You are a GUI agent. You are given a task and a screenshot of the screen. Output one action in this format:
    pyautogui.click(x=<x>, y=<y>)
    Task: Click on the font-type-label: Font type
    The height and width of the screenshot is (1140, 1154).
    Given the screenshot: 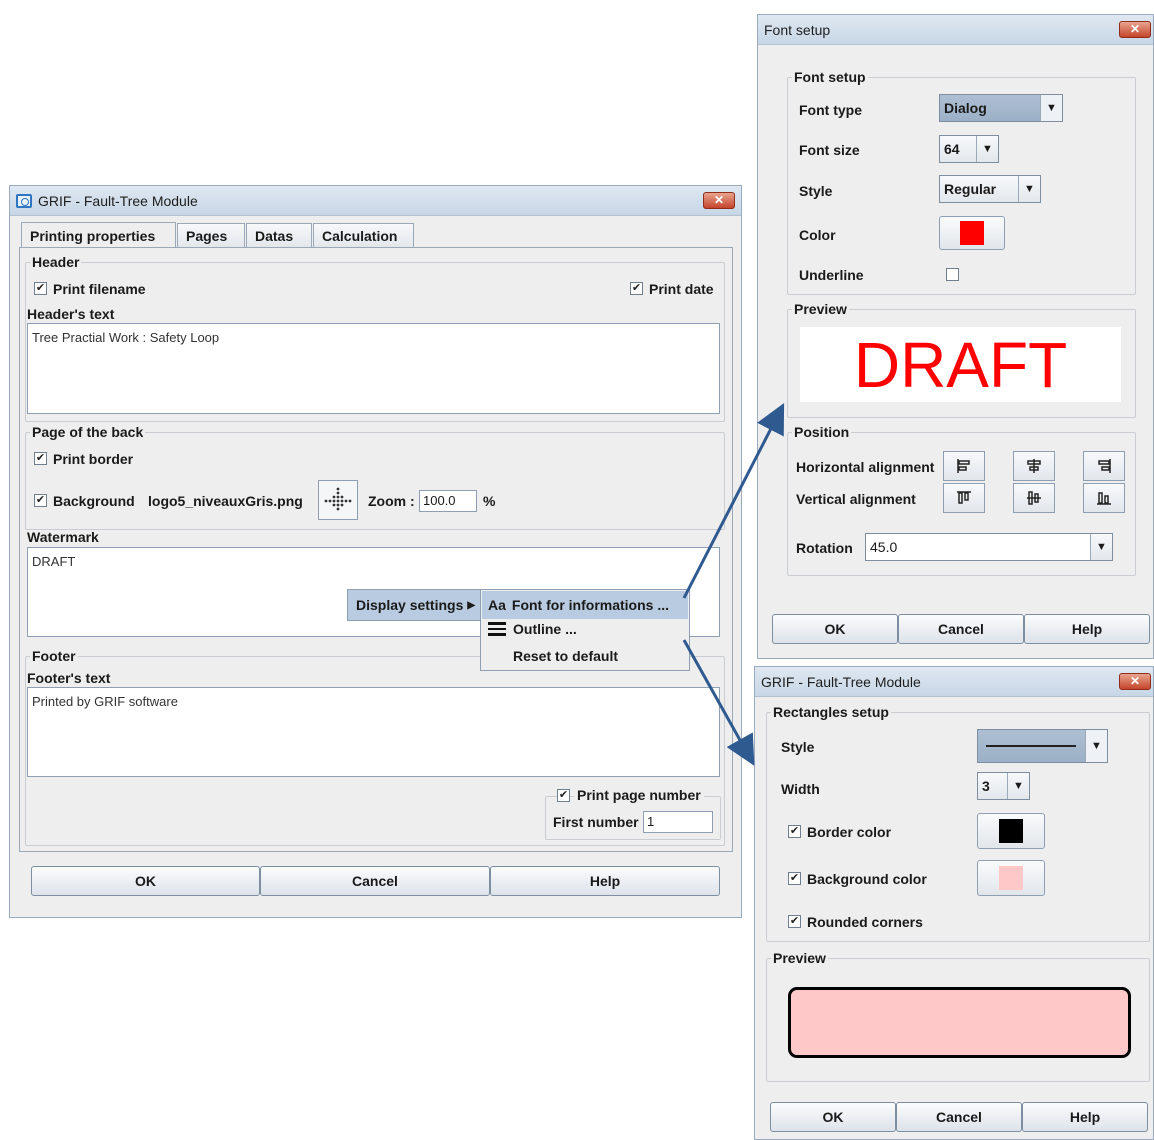 What is the action you would take?
    pyautogui.click(x=830, y=110)
    